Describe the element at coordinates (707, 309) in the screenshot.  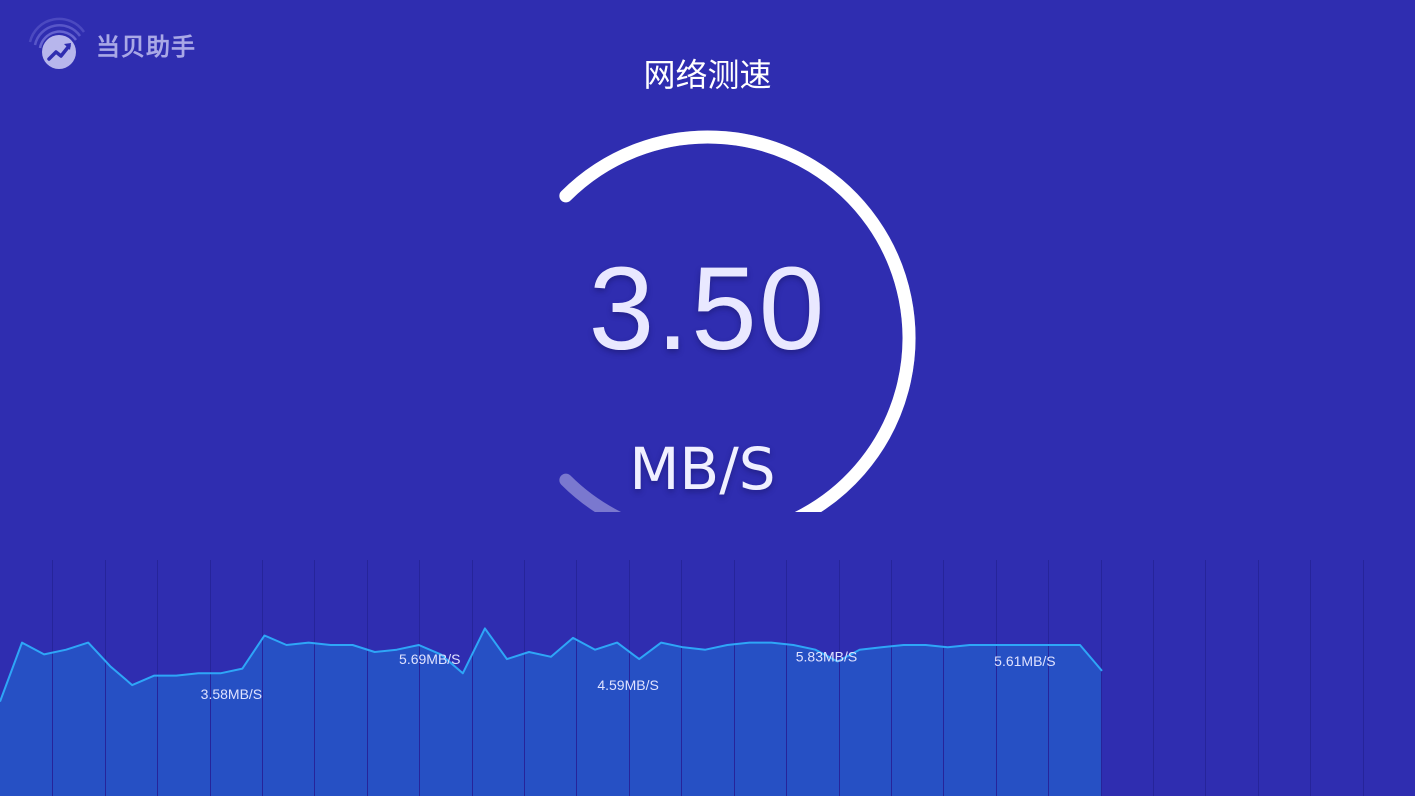
I see `speed-value: 3.50` at that location.